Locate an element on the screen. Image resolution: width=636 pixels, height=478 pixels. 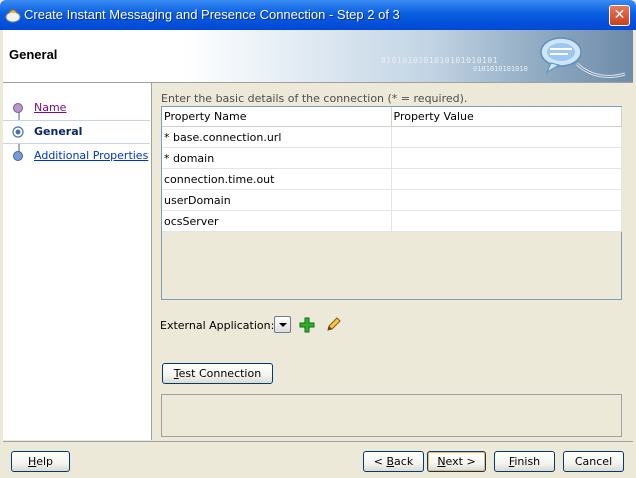
chat-connection-icon is located at coordinates (583, 57).